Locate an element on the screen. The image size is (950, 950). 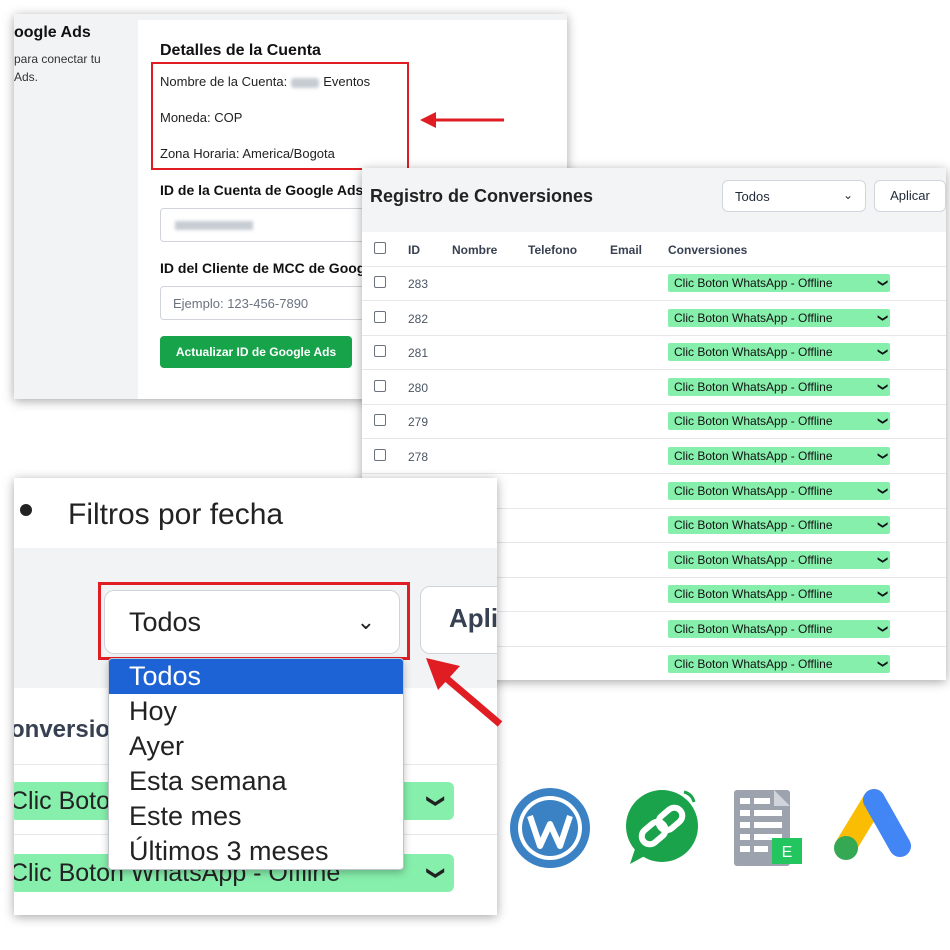
sidebar-title: oogle Ads is located at coordinates (52, 32).